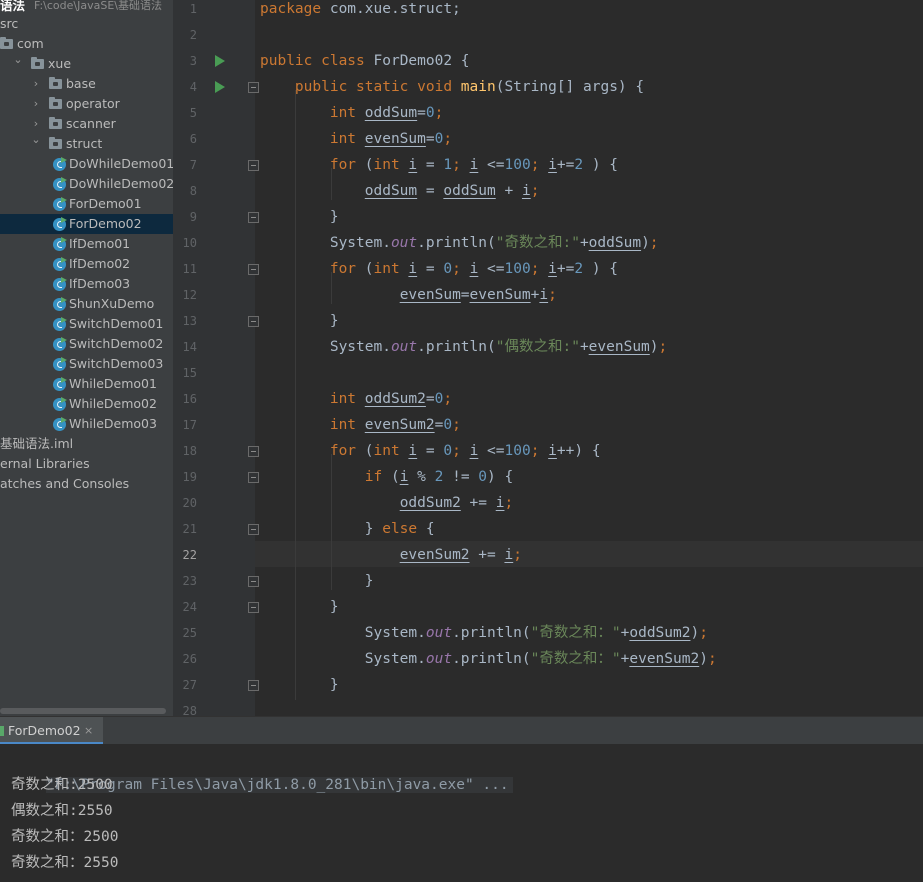 The image size is (923, 882). Describe the element at coordinates (86, 104) in the screenshot. I see `tree-item: › operator` at that location.